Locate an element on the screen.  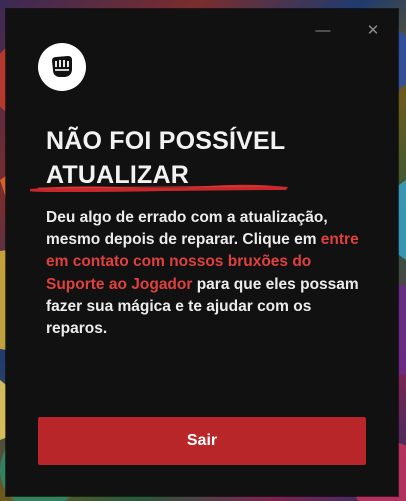
close-icon: ✕ is located at coordinates (373, 30).